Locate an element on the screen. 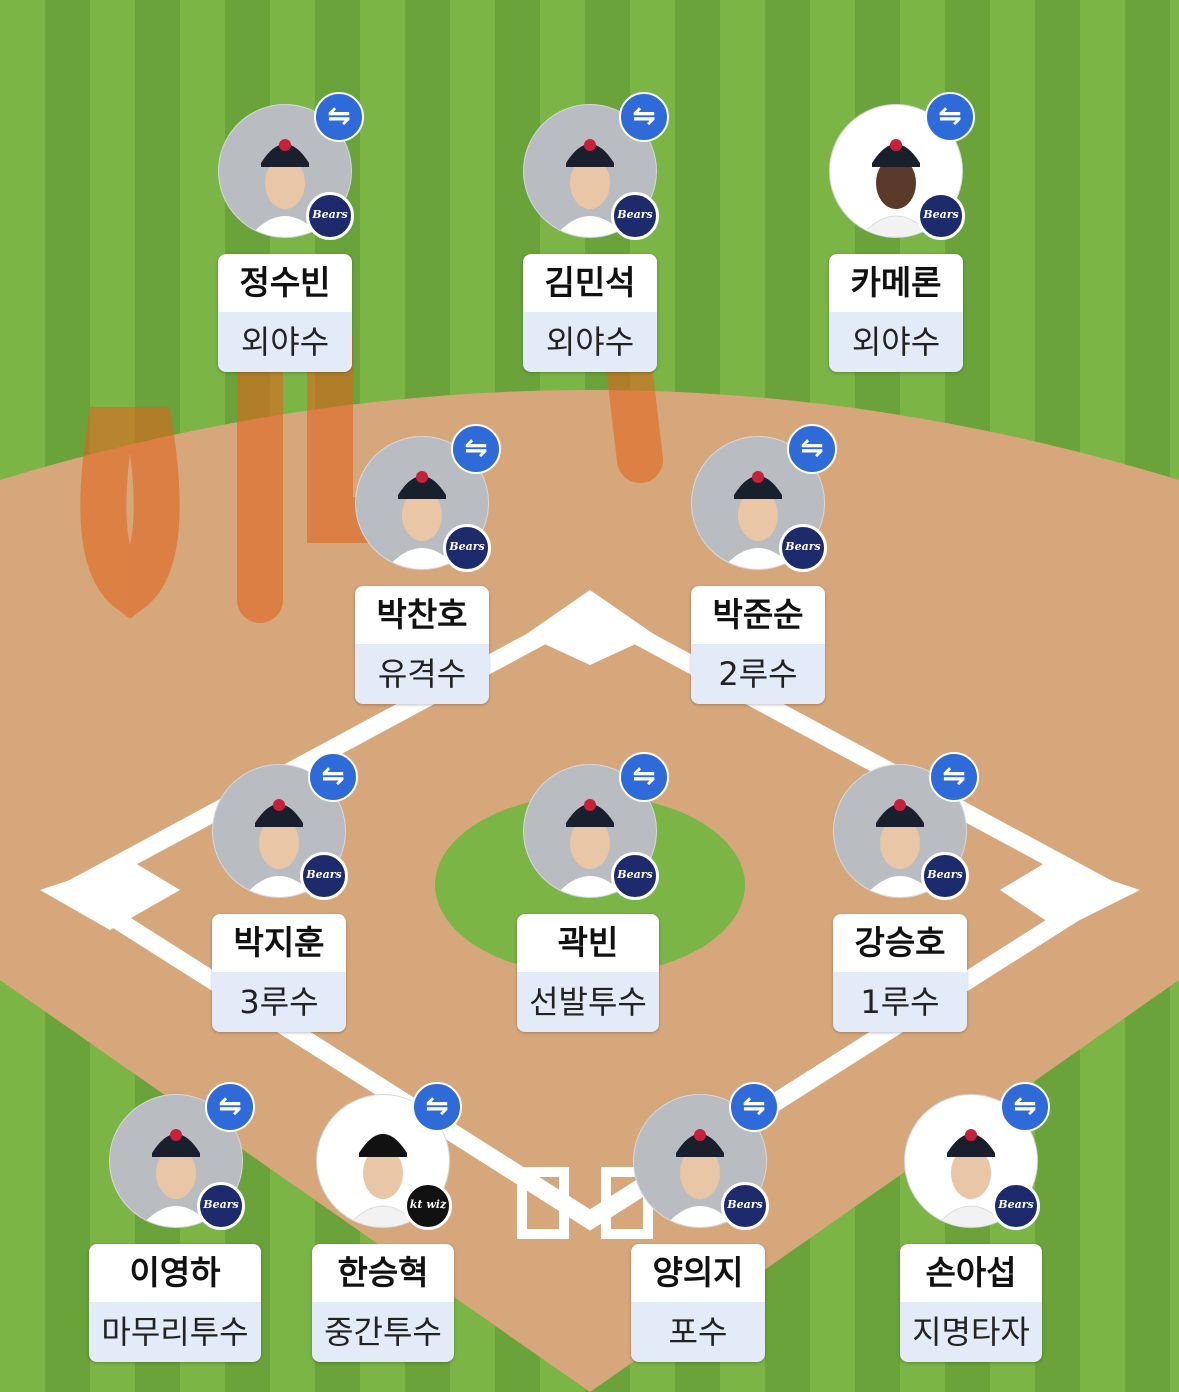  player-card: ⇋ Bears 박지훈 3루수 is located at coordinates (281, 898).